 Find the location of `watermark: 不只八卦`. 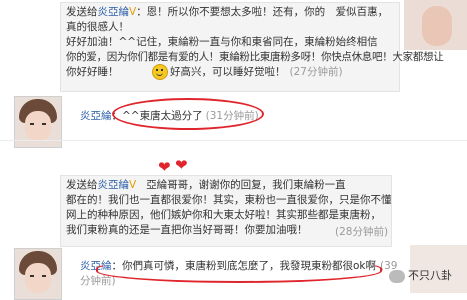

watermark: 不只八卦 is located at coordinates (420, 275).